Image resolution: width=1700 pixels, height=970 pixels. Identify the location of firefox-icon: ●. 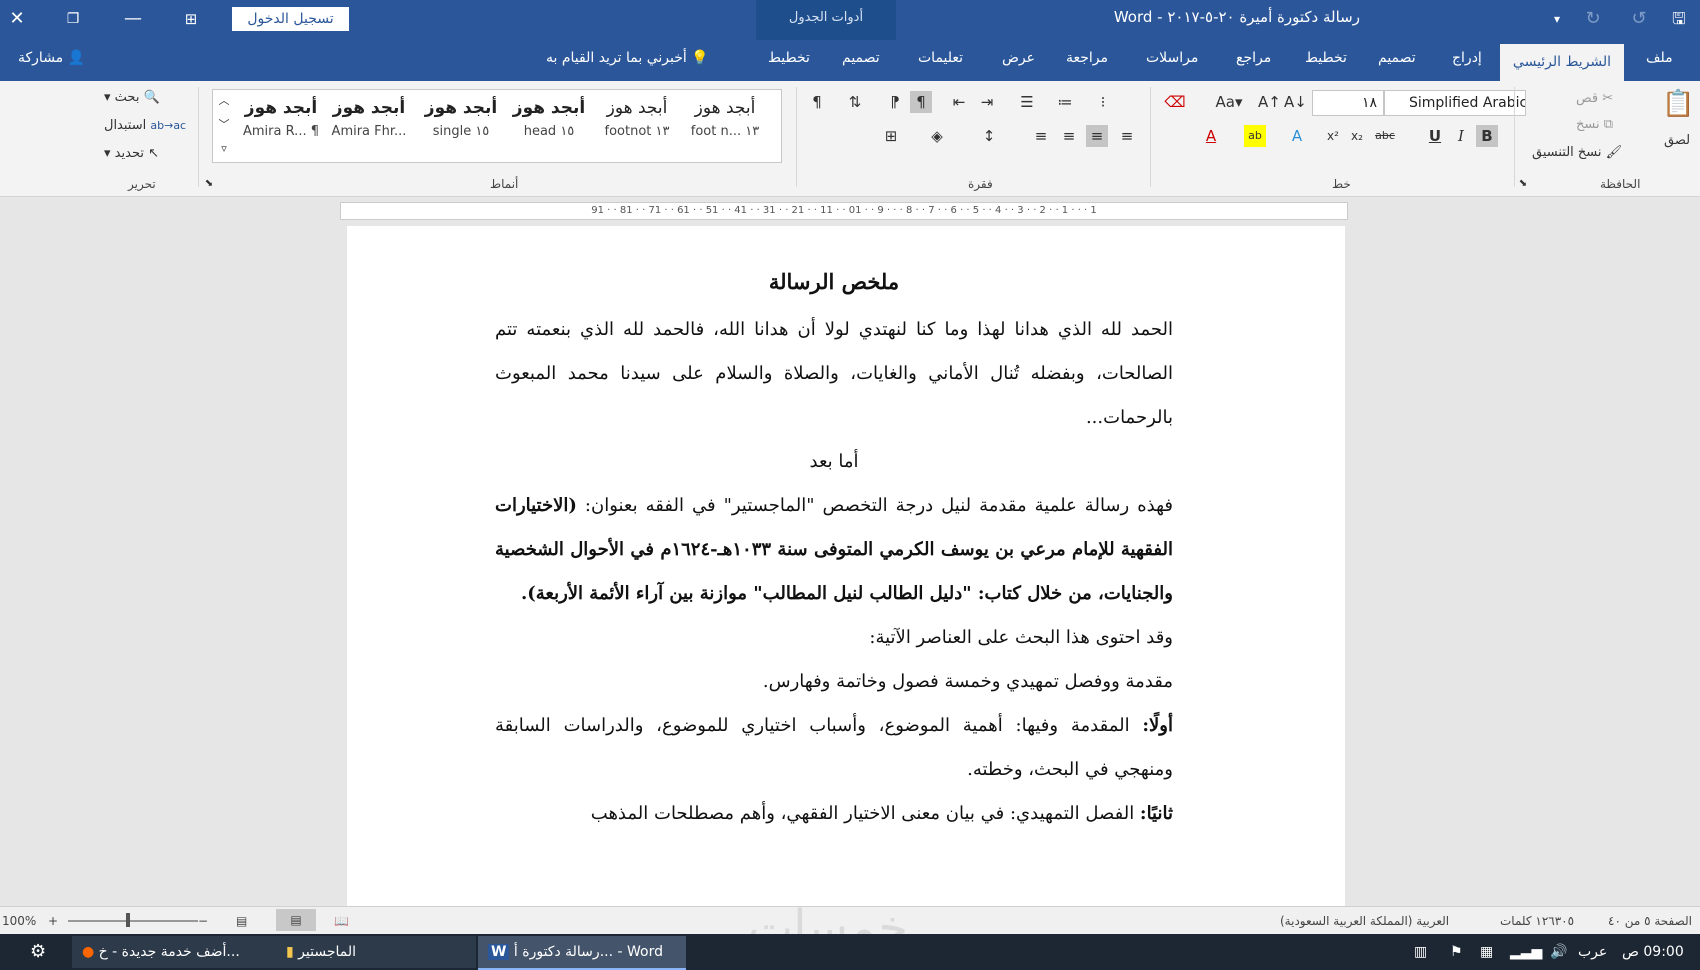
(88, 952).